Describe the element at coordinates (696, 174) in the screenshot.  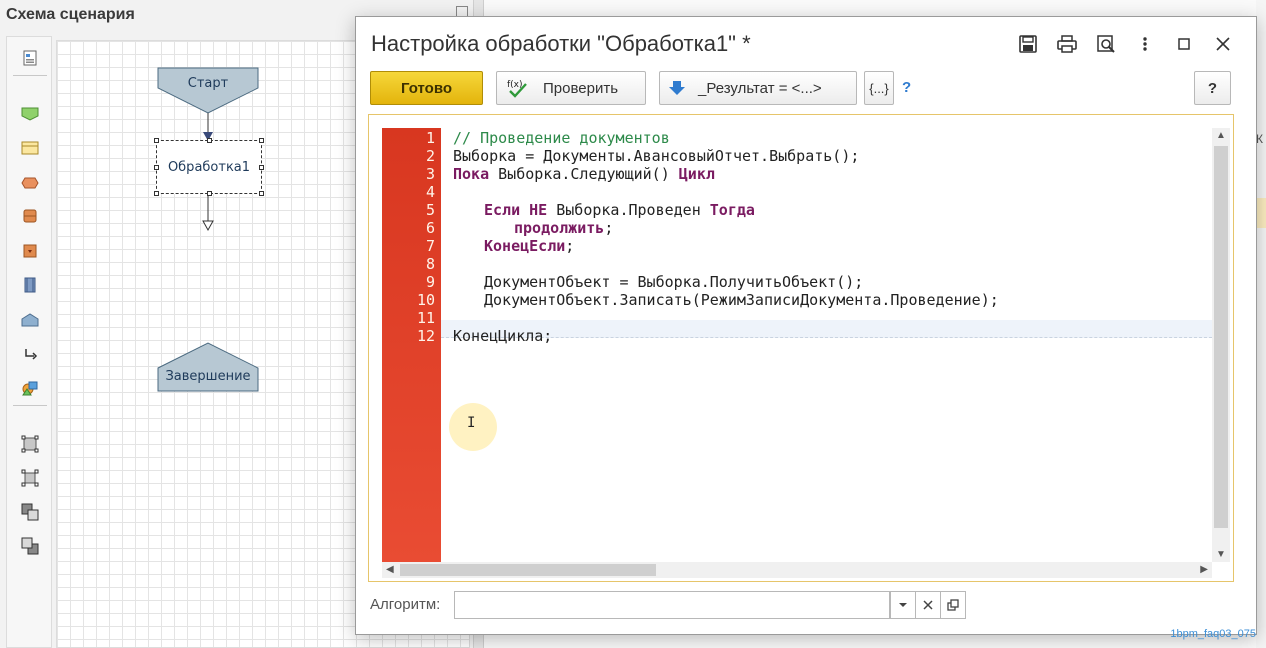
I see `code-keyword: Цикл` at that location.